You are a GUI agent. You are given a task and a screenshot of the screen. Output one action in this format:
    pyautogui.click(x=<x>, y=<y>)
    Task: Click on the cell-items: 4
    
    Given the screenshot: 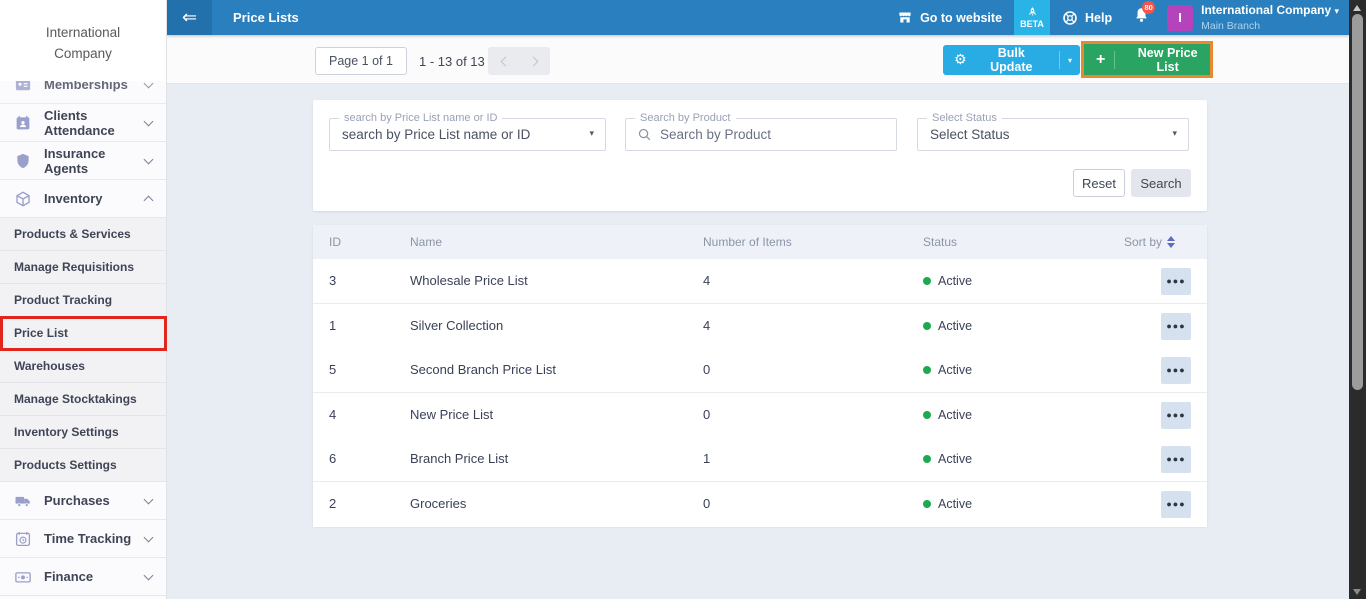 What is the action you would take?
    pyautogui.click(x=707, y=280)
    